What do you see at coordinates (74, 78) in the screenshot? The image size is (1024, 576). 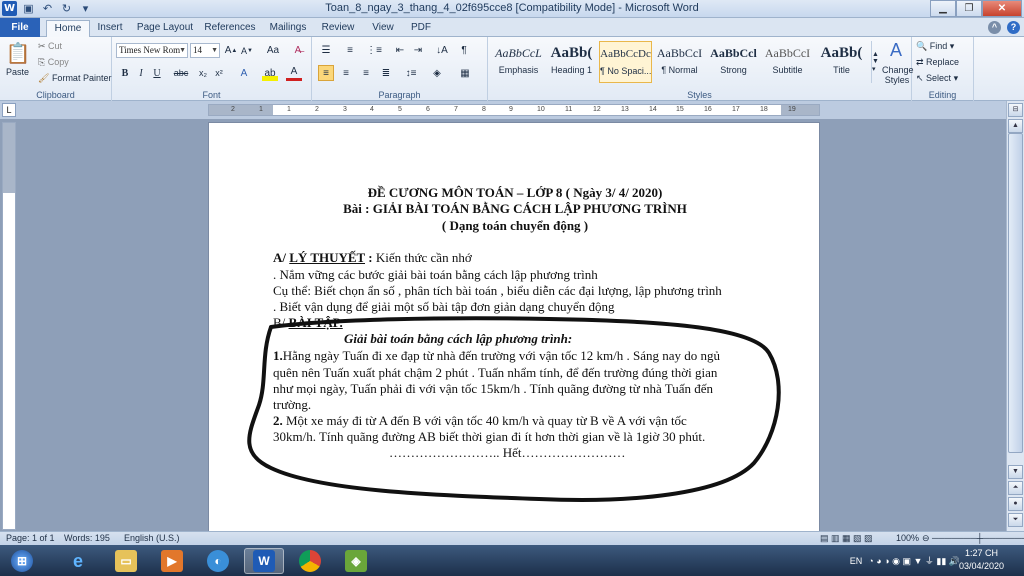 I see `format-painter-button: 🖌 Format Painter` at bounding box center [74, 78].